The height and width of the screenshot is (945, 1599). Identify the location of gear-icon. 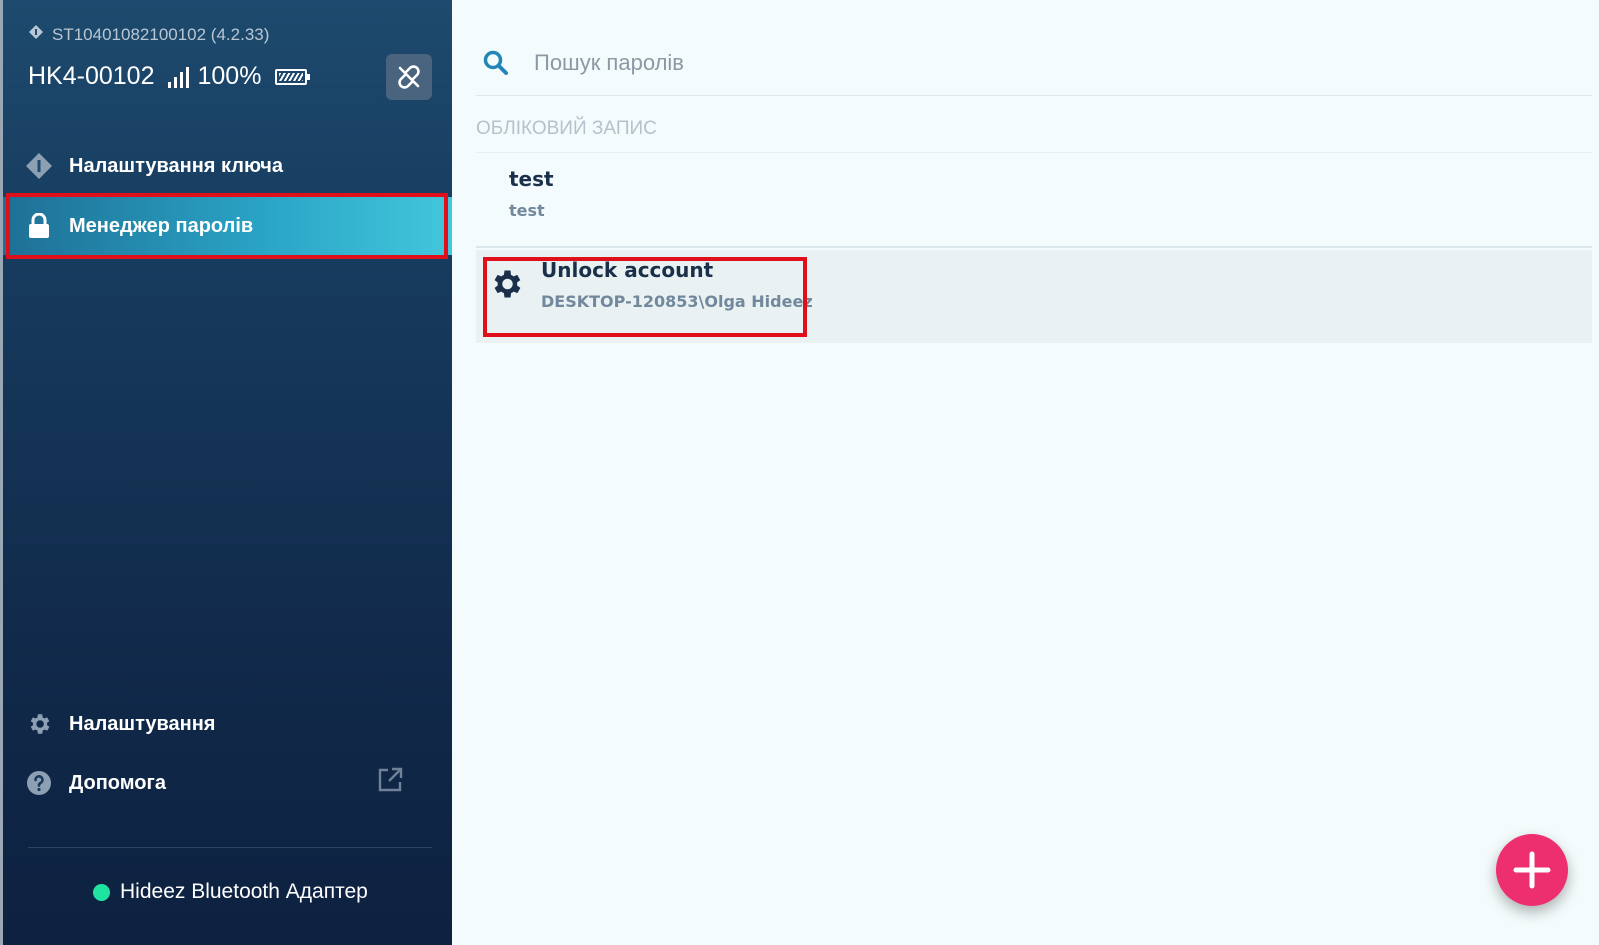
(39, 724).